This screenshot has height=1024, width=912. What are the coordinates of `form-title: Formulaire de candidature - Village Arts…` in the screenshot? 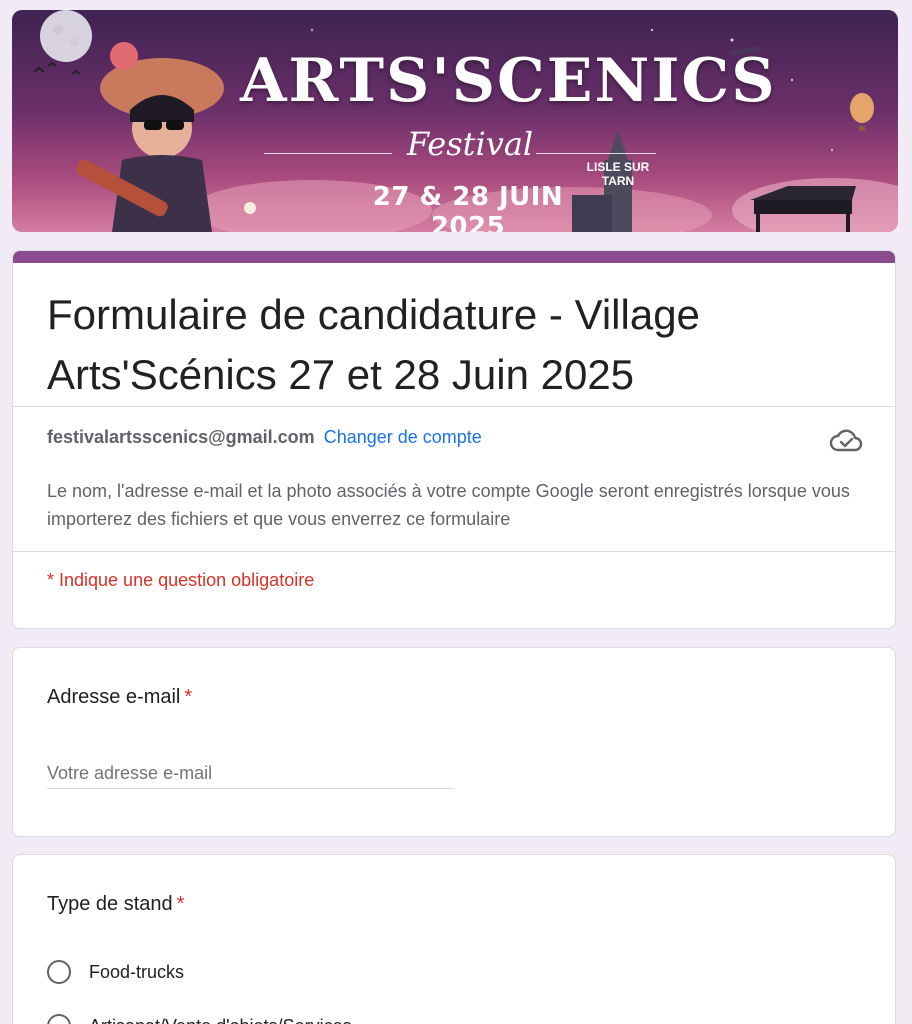 It's located at (454, 335).